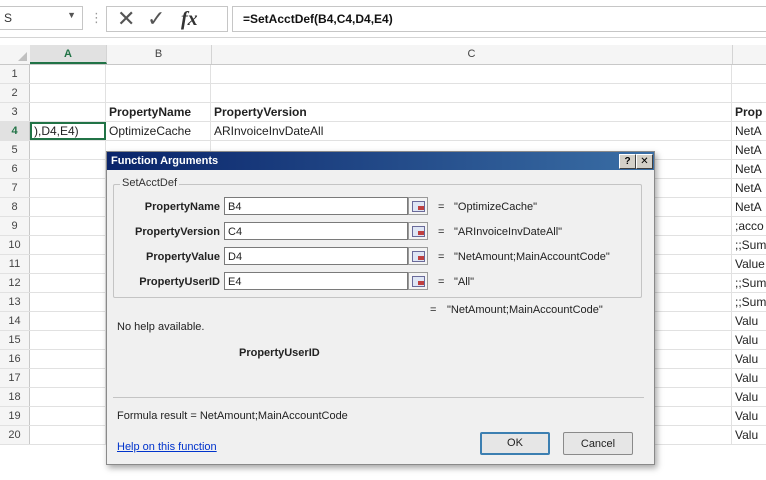 The width and height of the screenshot is (766, 480). What do you see at coordinates (179, 282) in the screenshot?
I see `arg-label: PropertyUserID` at bounding box center [179, 282].